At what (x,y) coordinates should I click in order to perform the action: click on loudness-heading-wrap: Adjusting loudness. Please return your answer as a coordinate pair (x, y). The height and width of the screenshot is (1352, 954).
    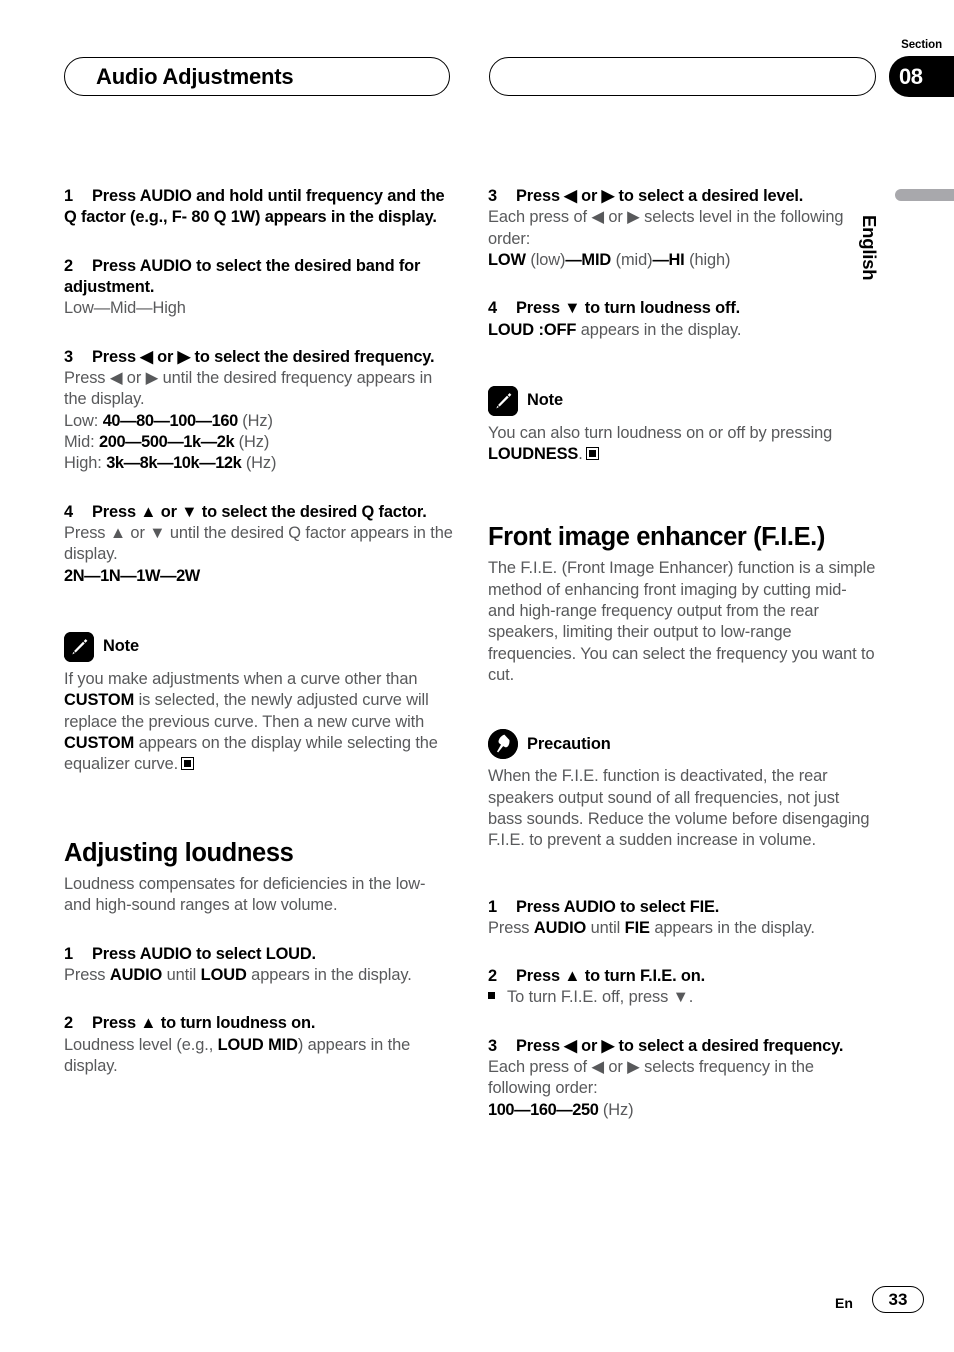
    Looking at the image, I should click on (258, 853).